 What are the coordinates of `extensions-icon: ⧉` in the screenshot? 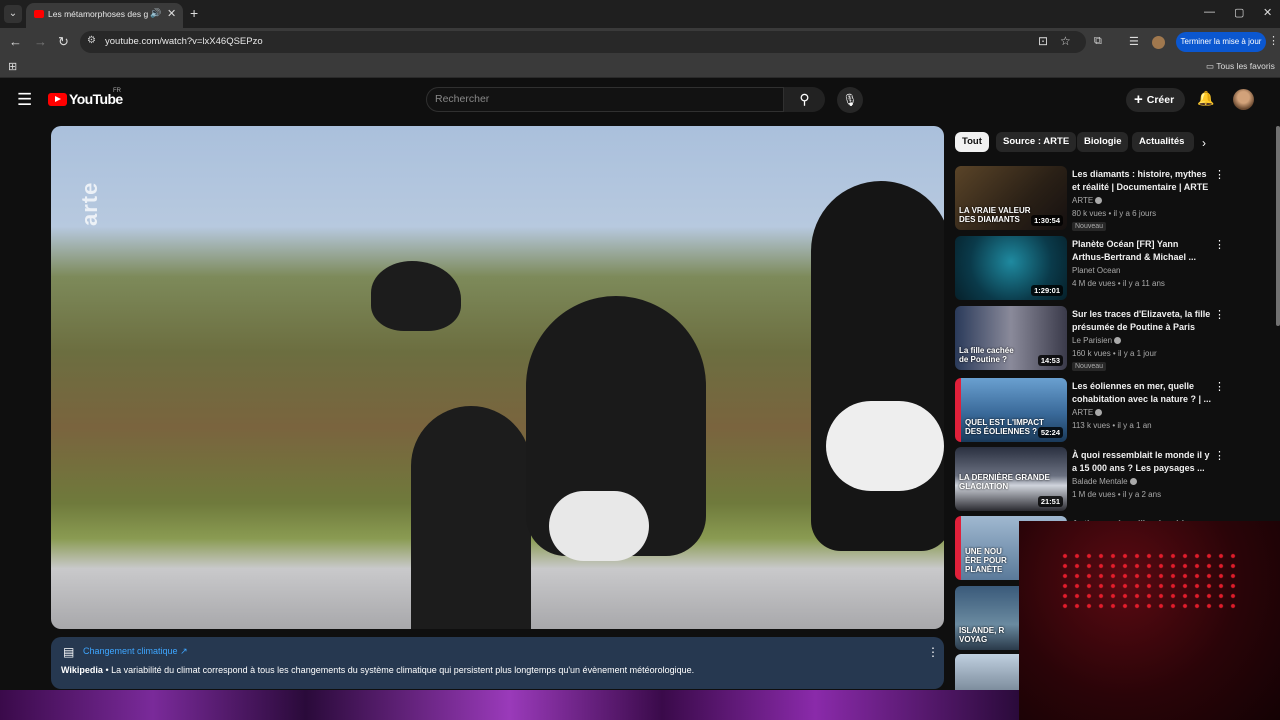 It's located at (1098, 41).